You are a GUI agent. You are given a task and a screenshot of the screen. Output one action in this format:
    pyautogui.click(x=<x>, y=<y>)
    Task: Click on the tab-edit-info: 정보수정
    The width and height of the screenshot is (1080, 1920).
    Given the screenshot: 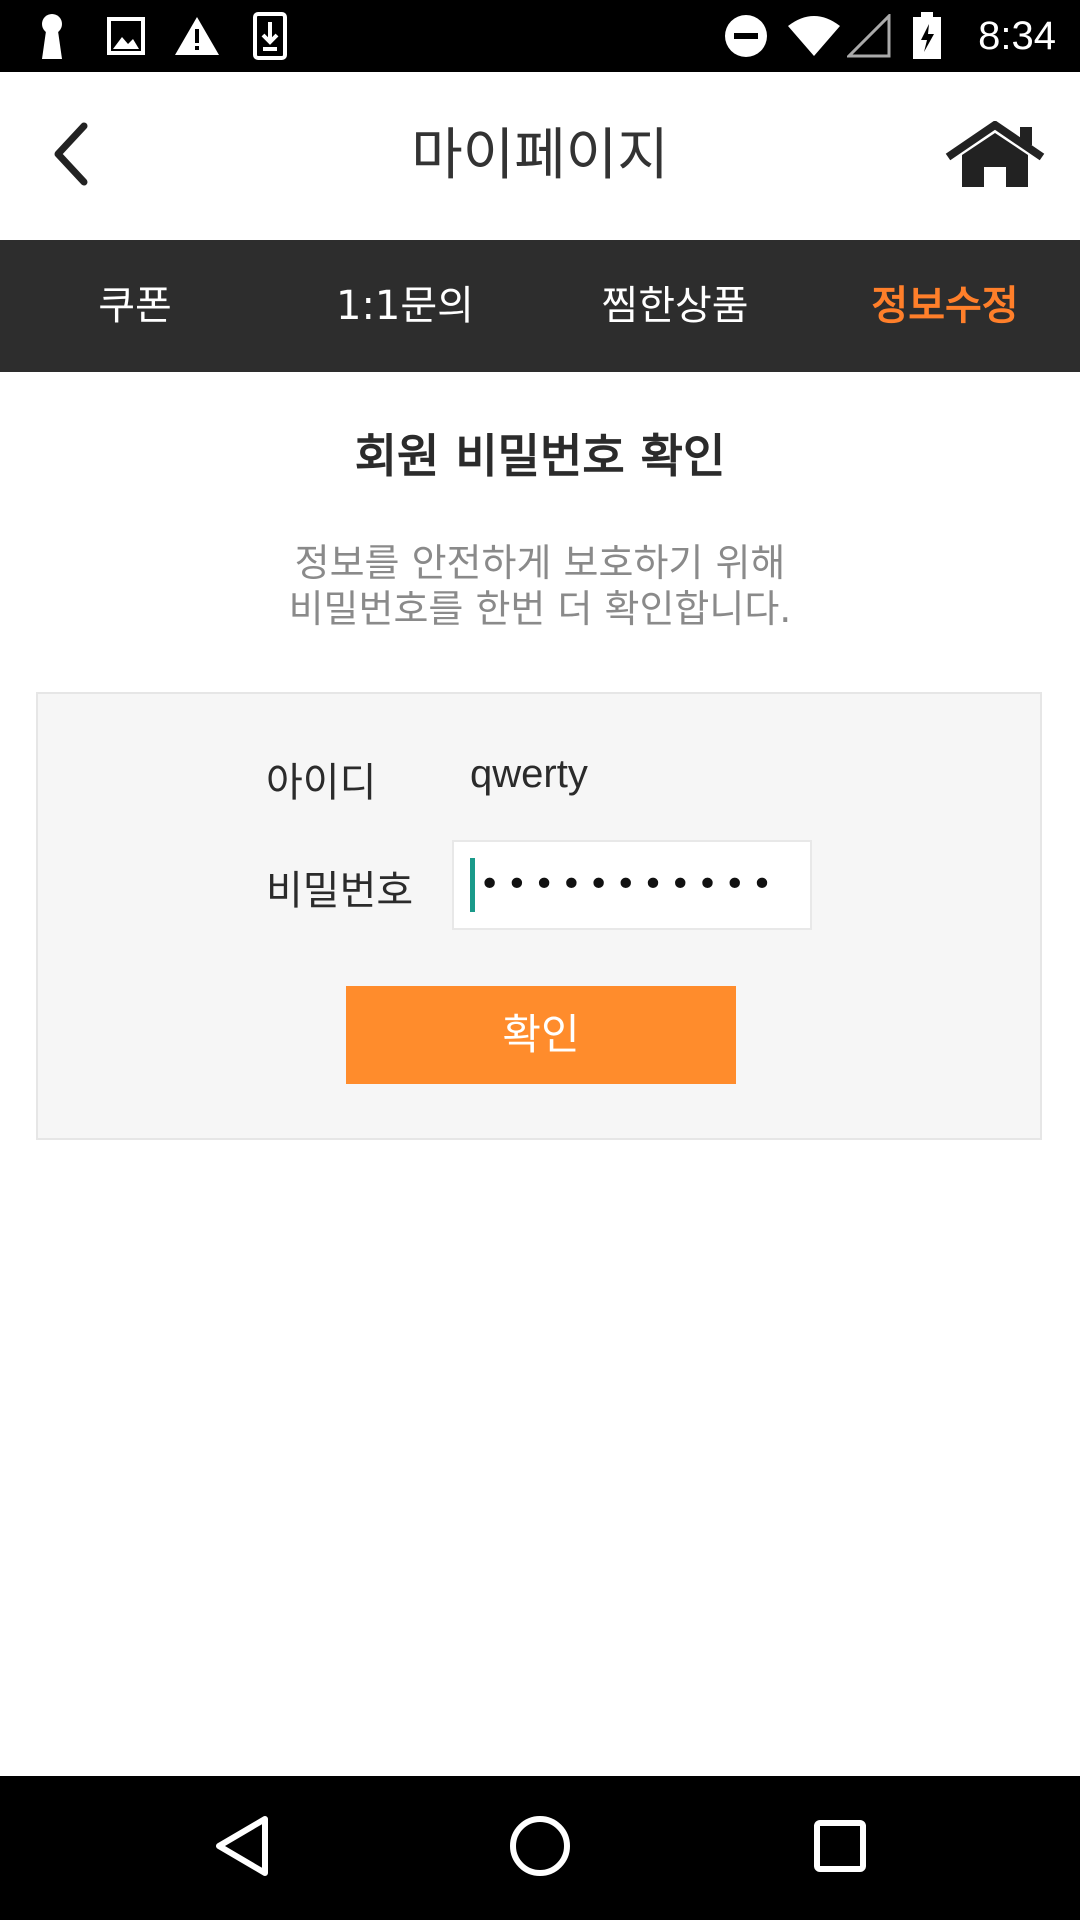 What is the action you would take?
    pyautogui.click(x=945, y=306)
    